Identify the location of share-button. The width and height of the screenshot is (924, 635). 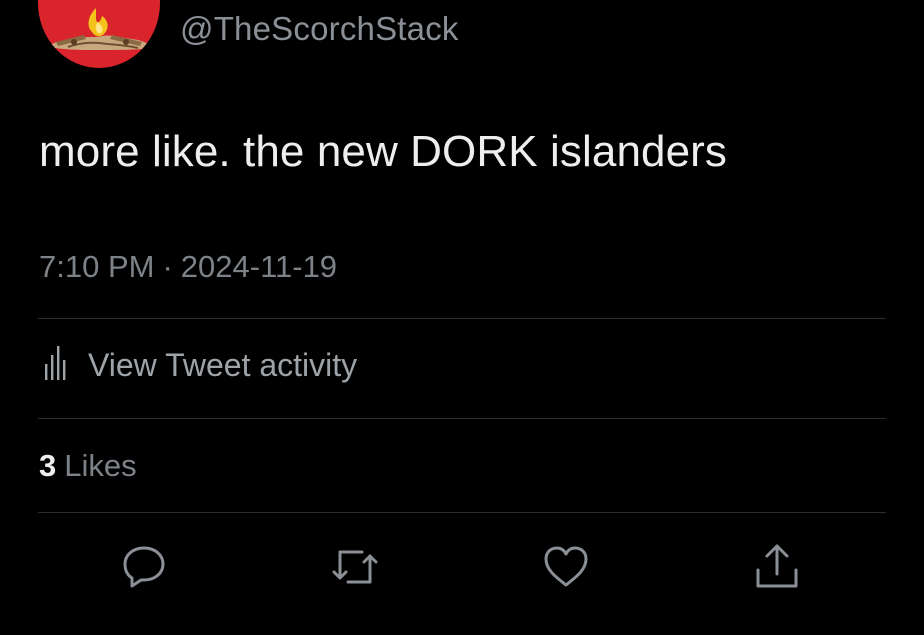
(777, 567).